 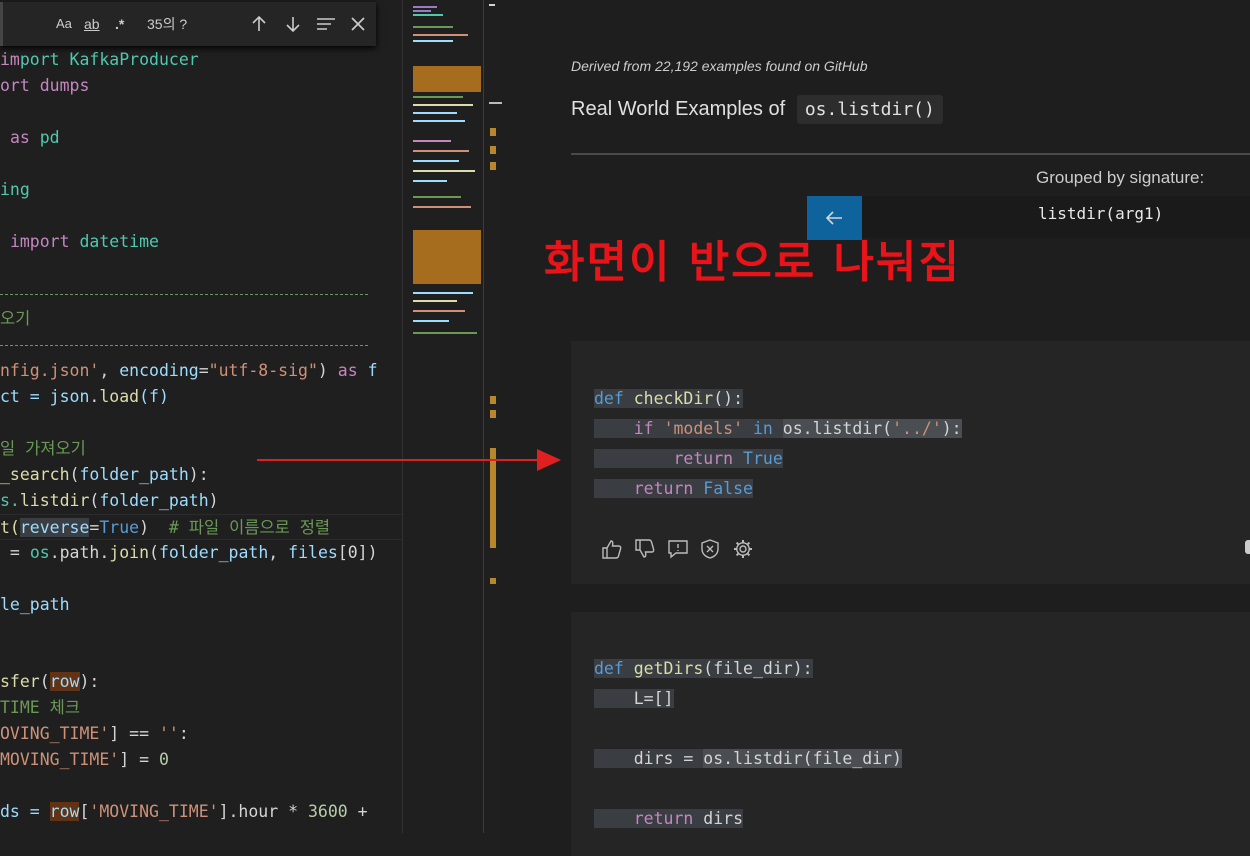 I want to click on code-token: as, so click(x=347, y=370).